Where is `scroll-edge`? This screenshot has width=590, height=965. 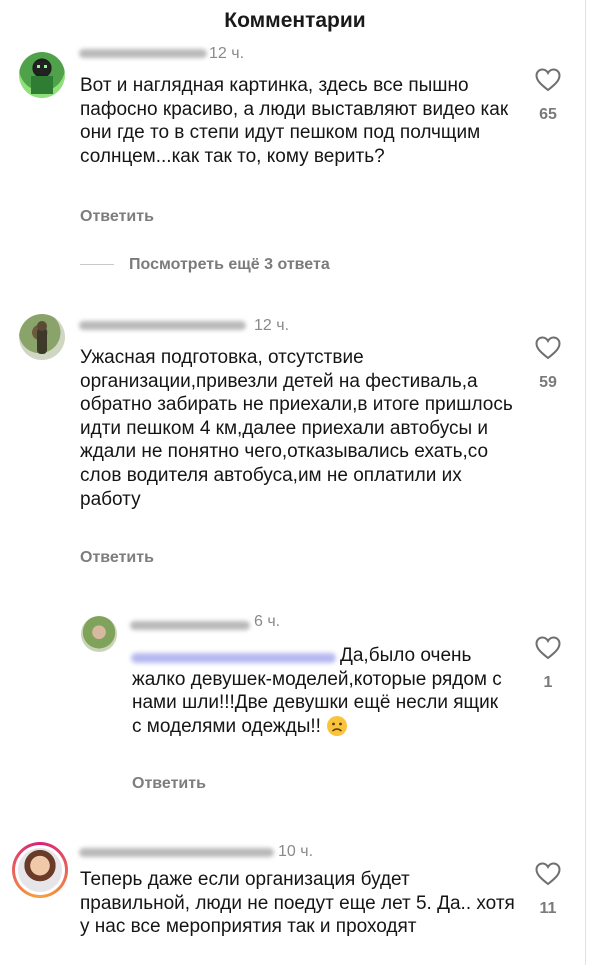 scroll-edge is located at coordinates (585, 482).